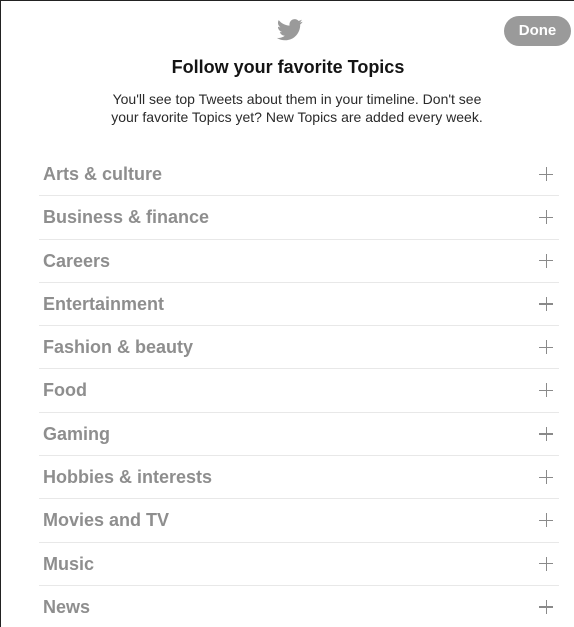 Image resolution: width=574 pixels, height=627 pixels. I want to click on topic-item-music: Music, so click(299, 564).